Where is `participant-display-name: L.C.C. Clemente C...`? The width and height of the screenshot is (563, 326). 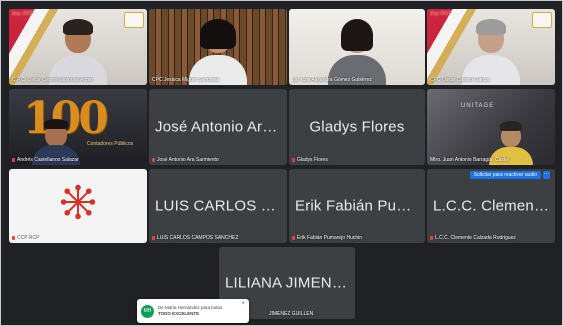
participant-display-name: L.C.C. Clemente C... is located at coordinates (494, 206).